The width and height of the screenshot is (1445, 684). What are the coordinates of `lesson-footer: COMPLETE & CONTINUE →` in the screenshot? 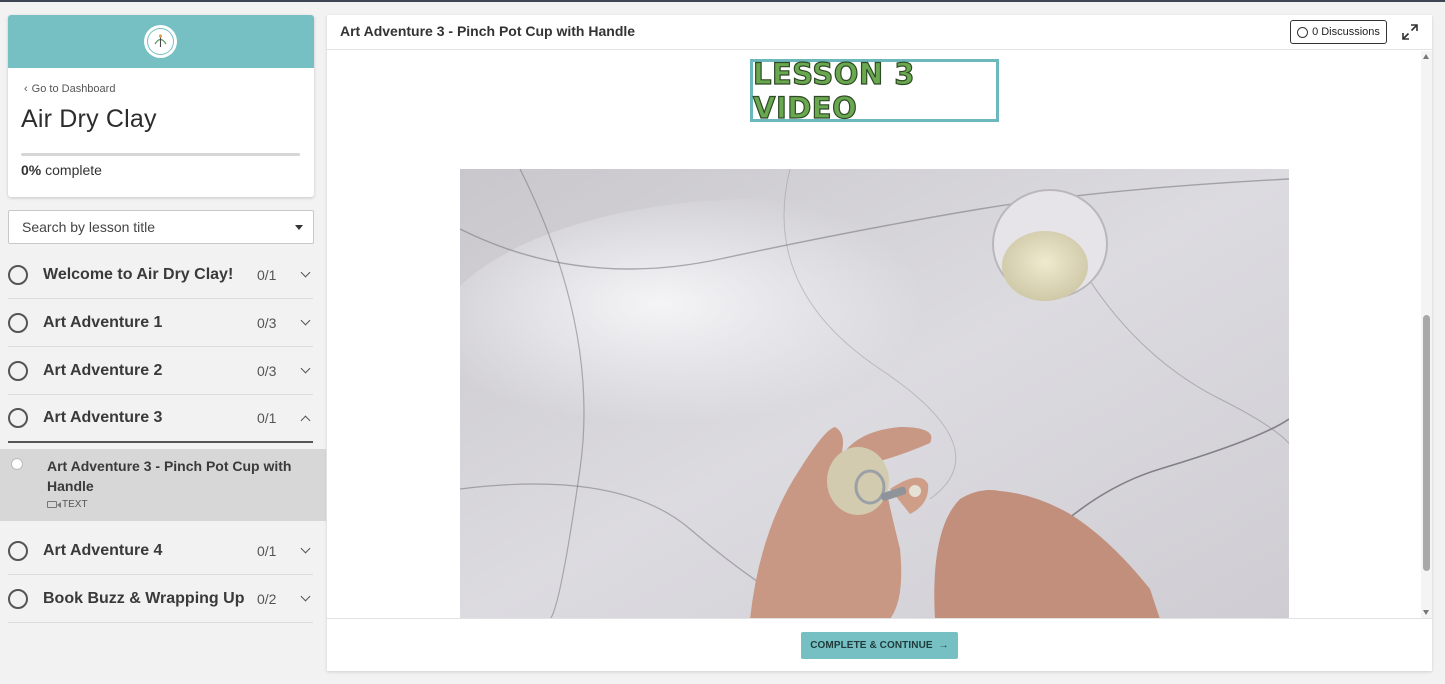 It's located at (879, 644).